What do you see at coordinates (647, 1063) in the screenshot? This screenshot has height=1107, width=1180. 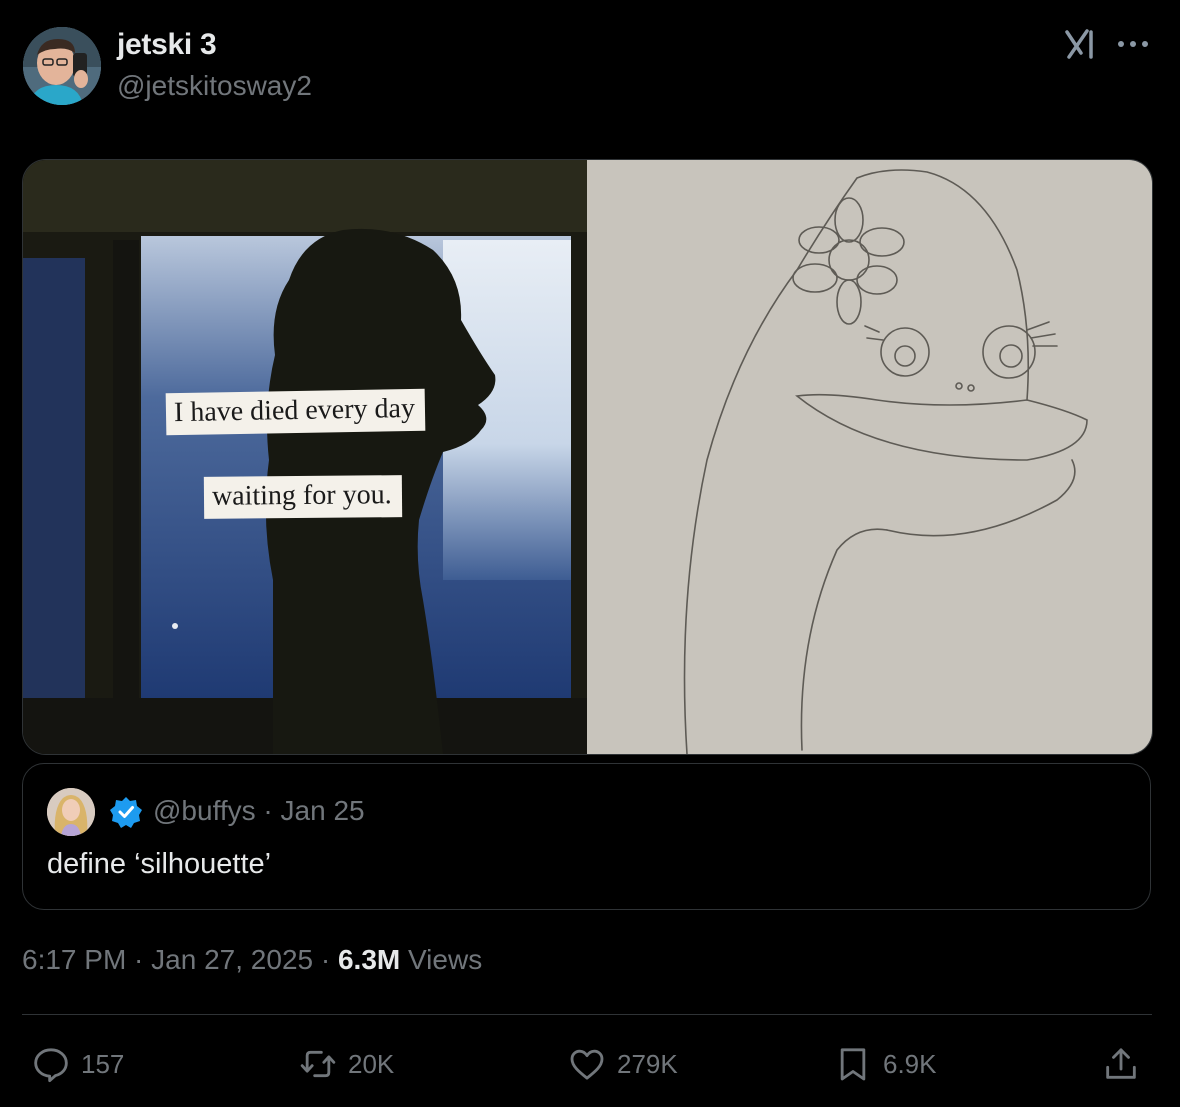 I see `like-count: 279K` at bounding box center [647, 1063].